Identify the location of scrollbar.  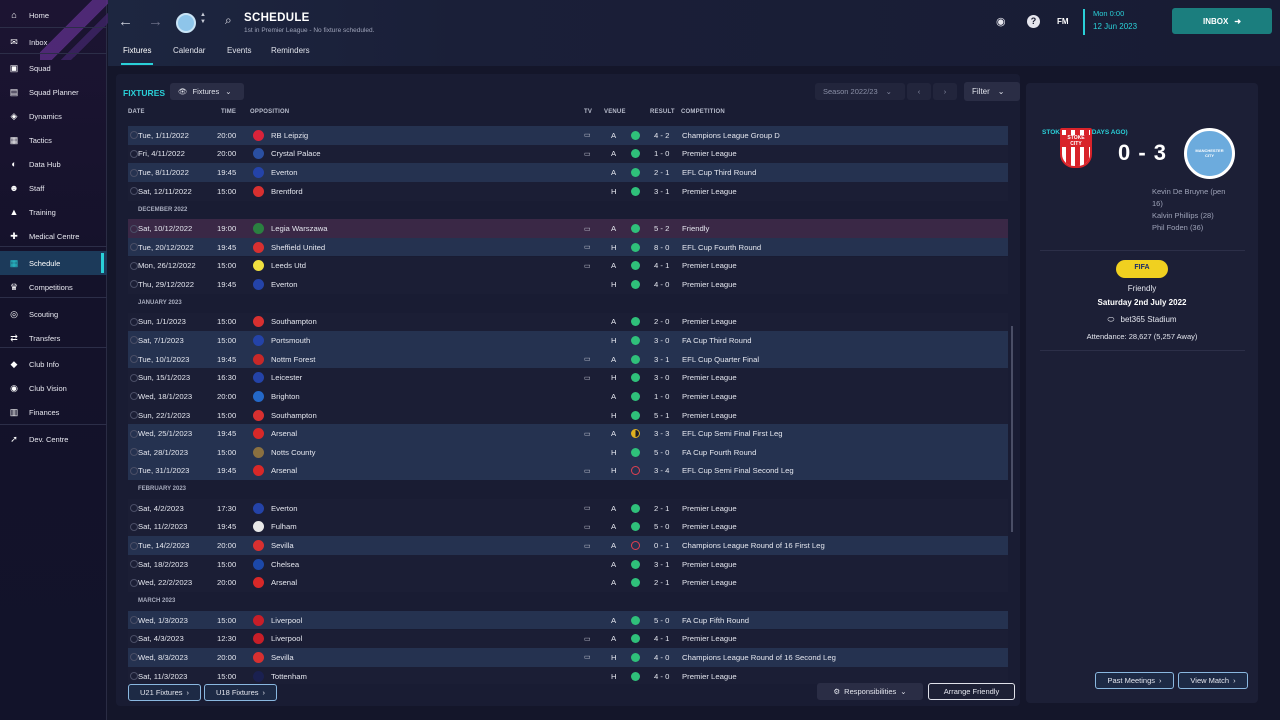
(1012, 429).